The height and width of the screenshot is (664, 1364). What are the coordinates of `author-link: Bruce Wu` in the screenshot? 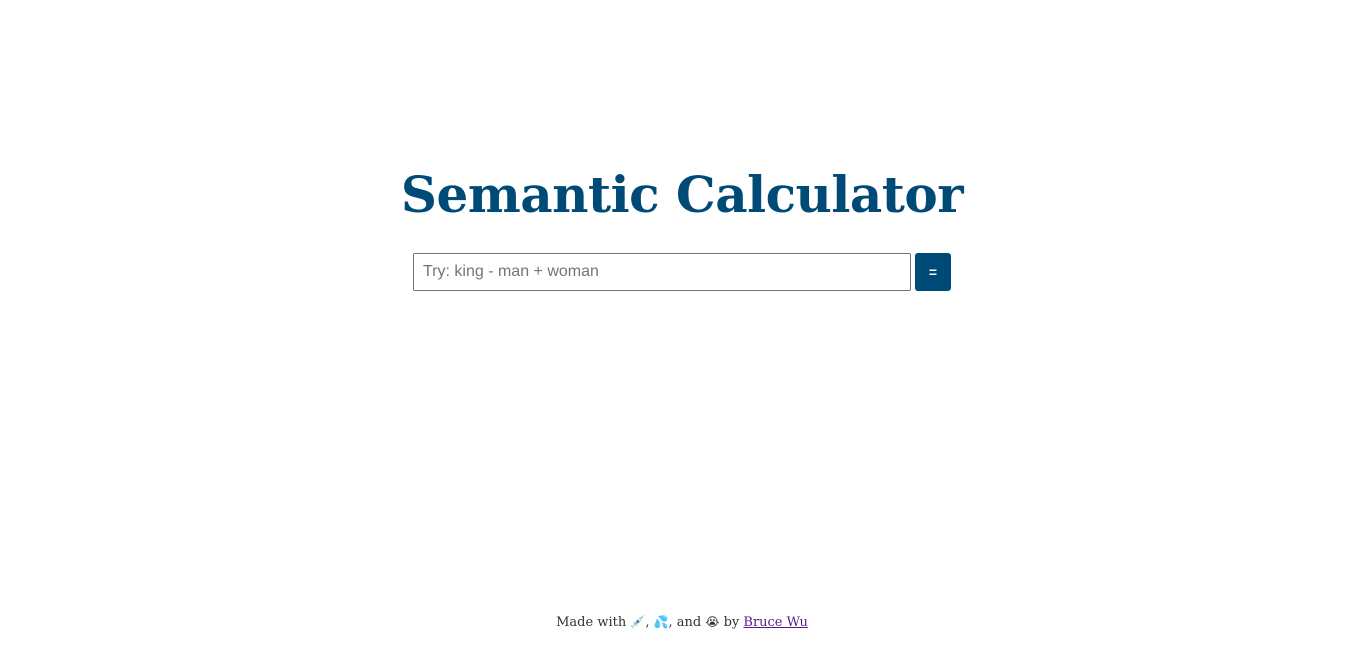 It's located at (775, 622).